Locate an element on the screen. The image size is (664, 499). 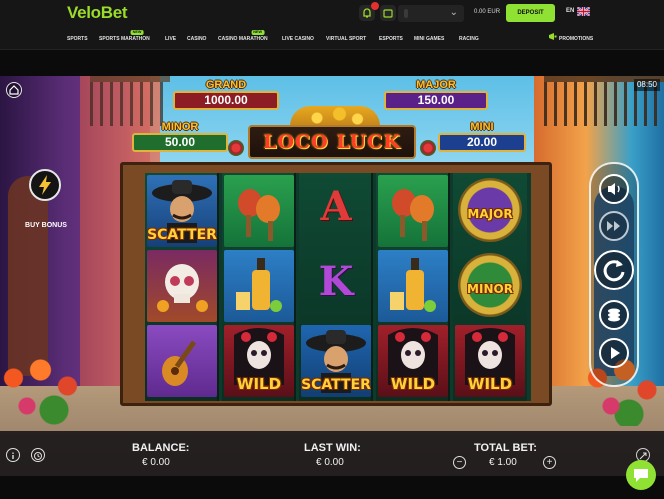
jackpot-major: MAJOR 150.00 is located at coordinates (436, 94).